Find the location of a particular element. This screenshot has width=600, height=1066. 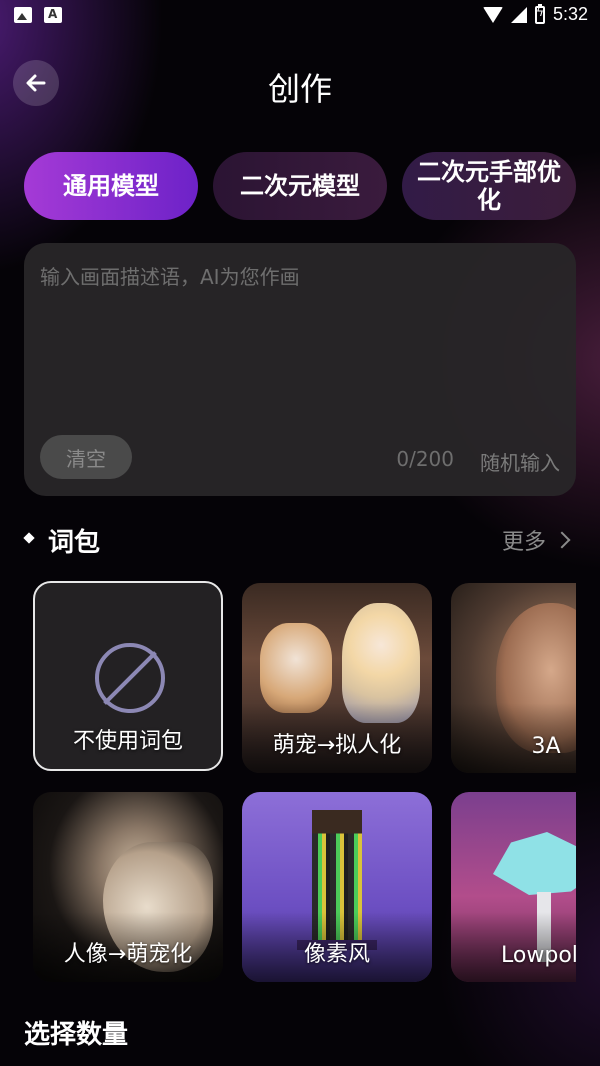

page-title: 创作 is located at coordinates (299, 89).